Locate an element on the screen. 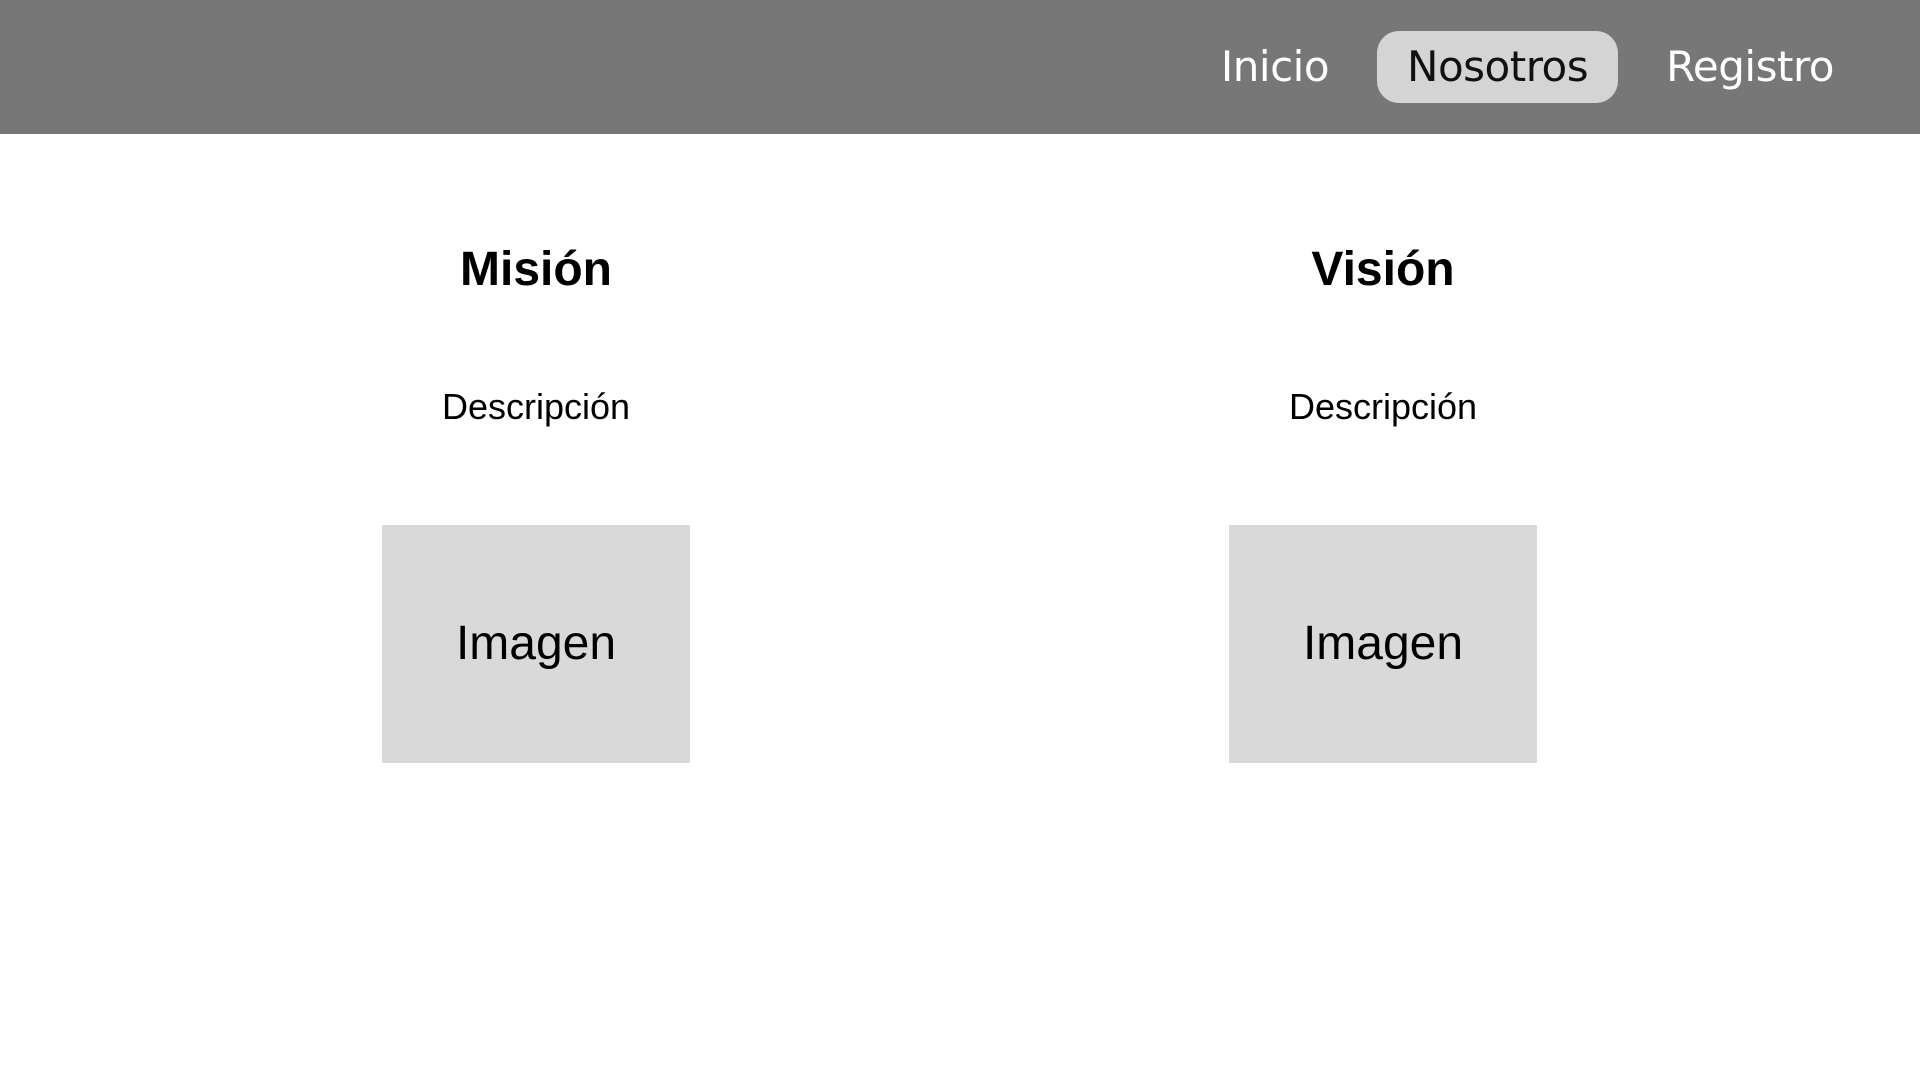 This screenshot has width=1920, height=1080. vision-image-placeholder: Imagen is located at coordinates (1383, 644).